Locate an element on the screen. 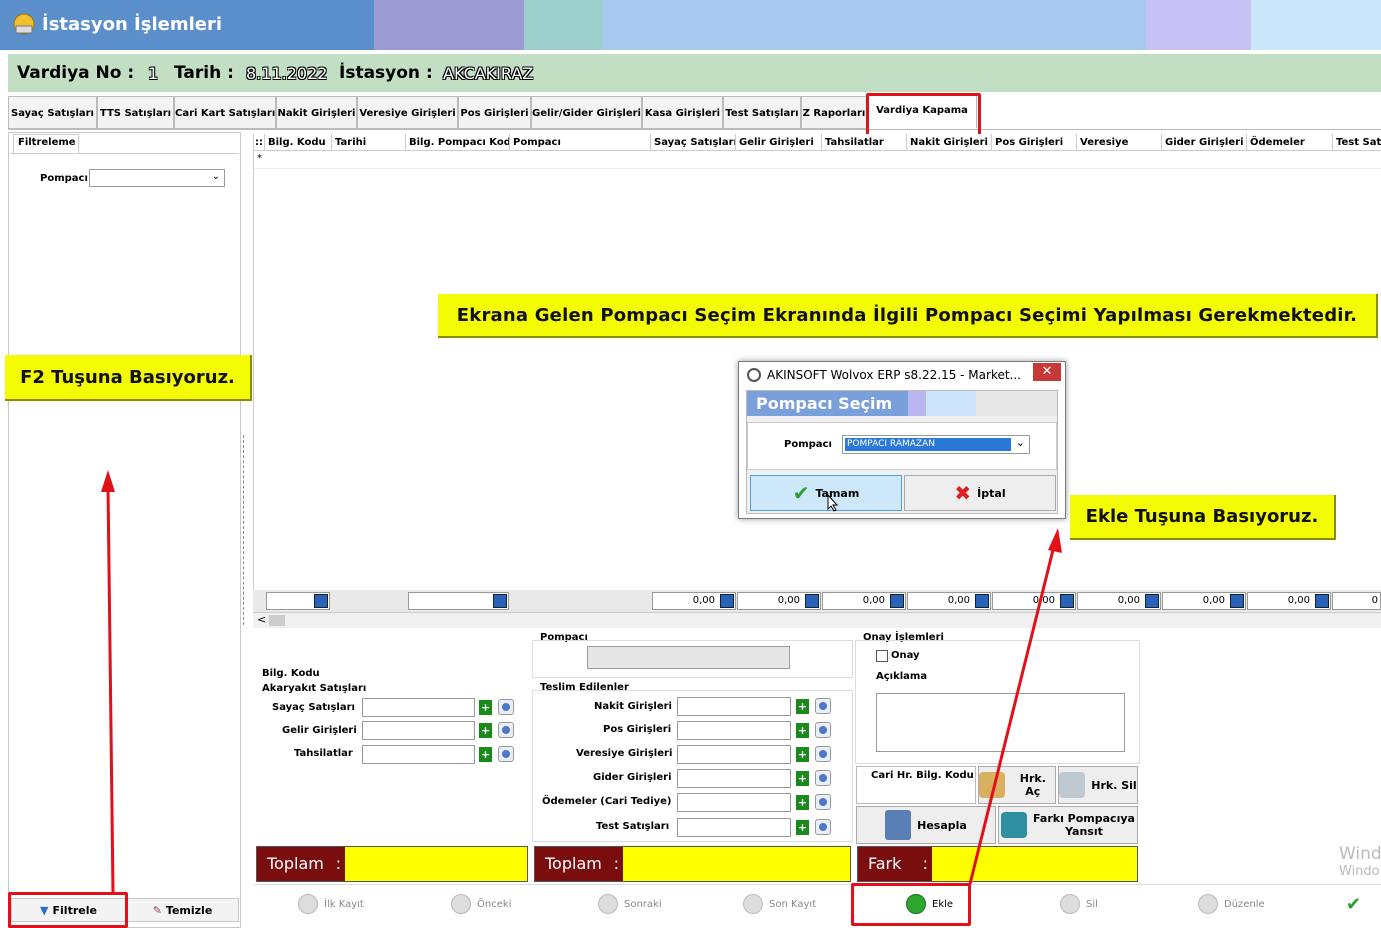 Image resolution: width=1381 pixels, height=928 pixels. tab-cari-kart-satislari: Cari Kart Satışları is located at coordinates (225, 112).